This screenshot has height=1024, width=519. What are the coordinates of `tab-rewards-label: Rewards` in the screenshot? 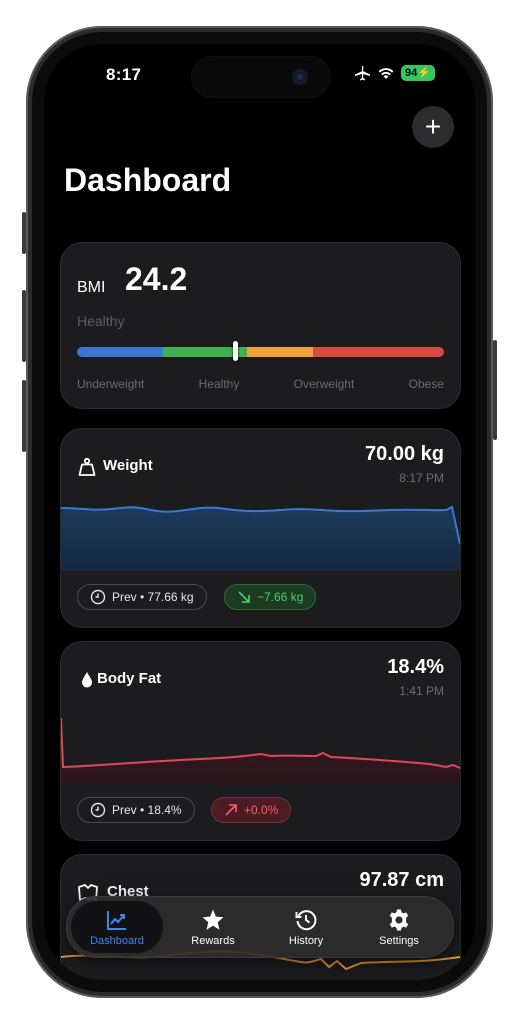 It's located at (213, 940).